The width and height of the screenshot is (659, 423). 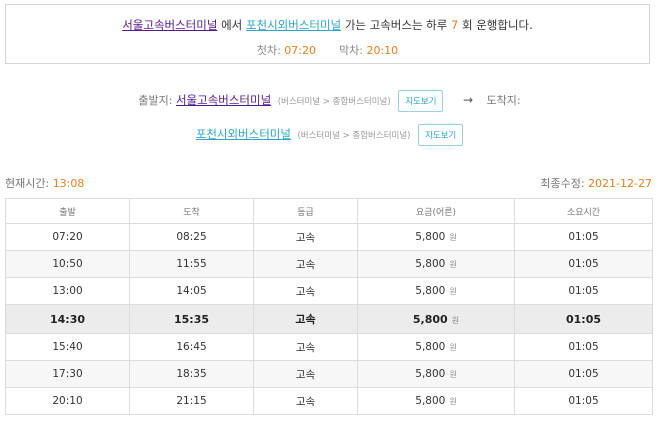 What do you see at coordinates (191, 264) in the screenshot?
I see `arrival-time: 11:55` at bounding box center [191, 264].